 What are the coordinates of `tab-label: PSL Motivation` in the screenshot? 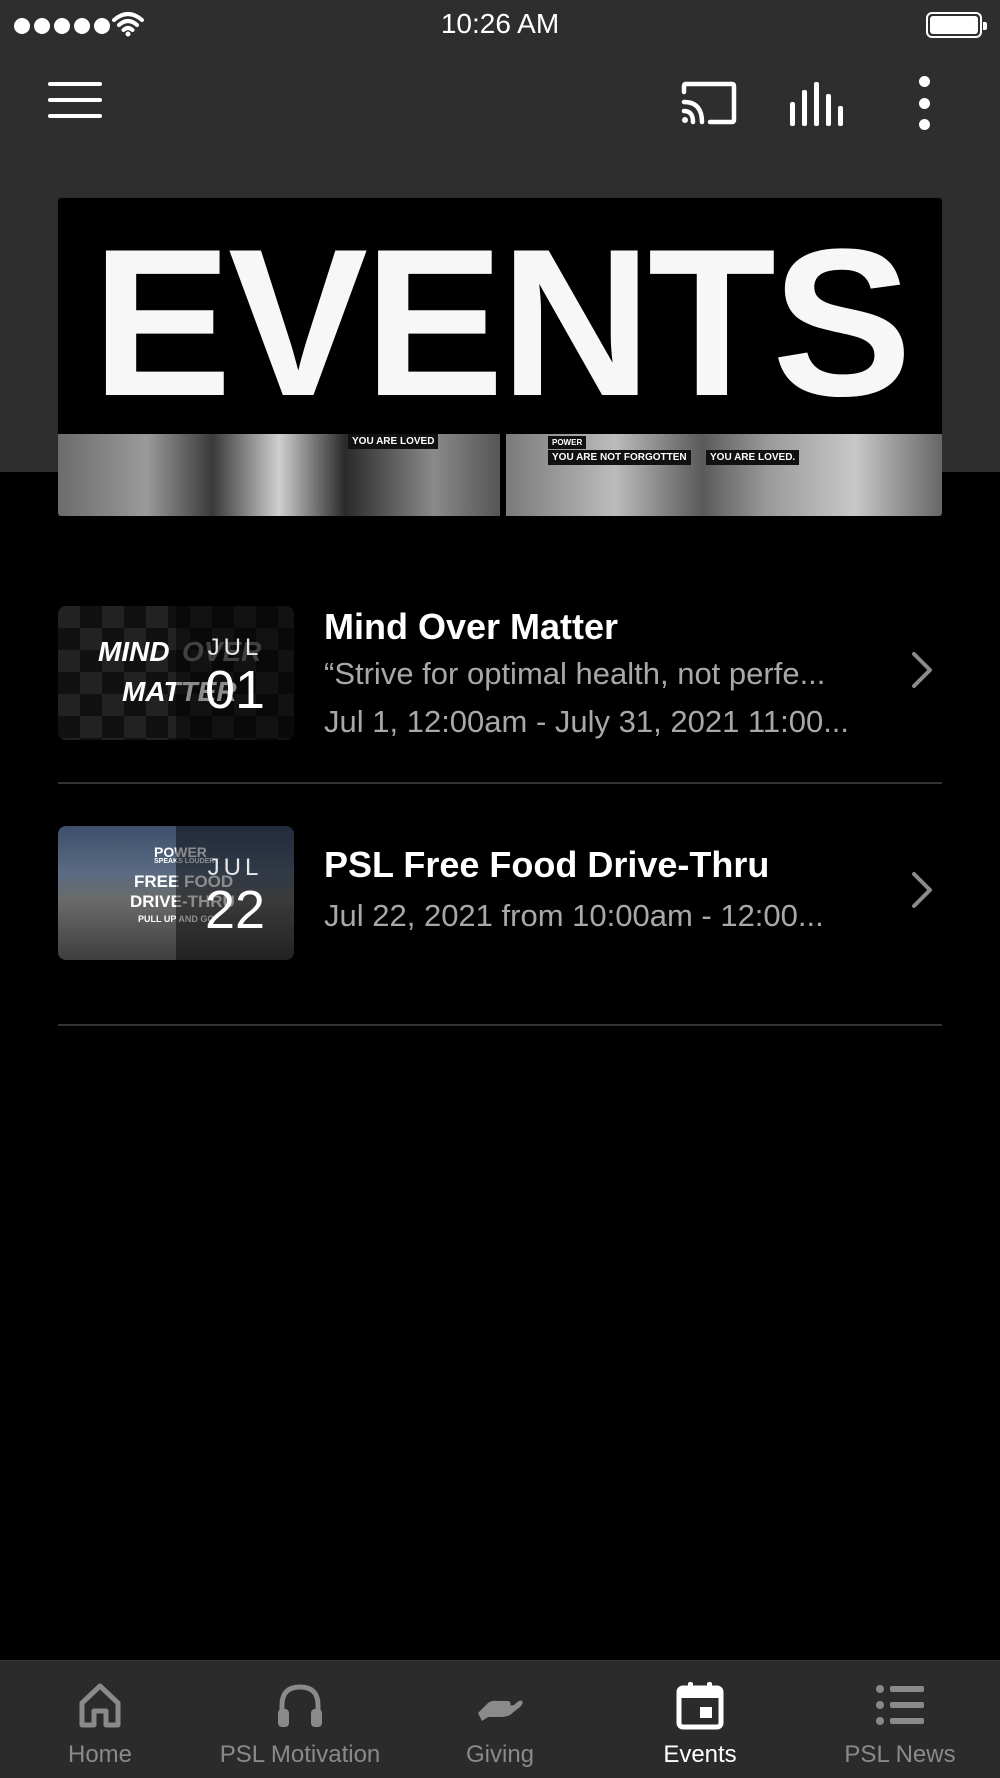 It's located at (300, 1754).